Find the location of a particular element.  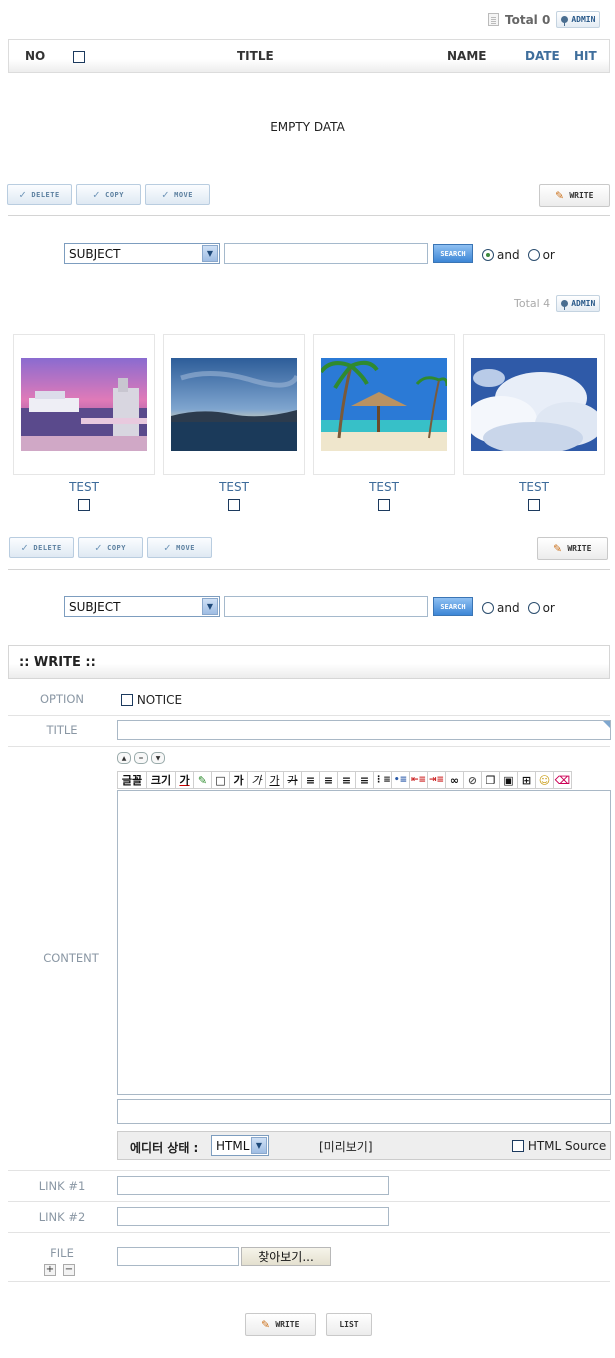

or-label: or is located at coordinates (548, 255).